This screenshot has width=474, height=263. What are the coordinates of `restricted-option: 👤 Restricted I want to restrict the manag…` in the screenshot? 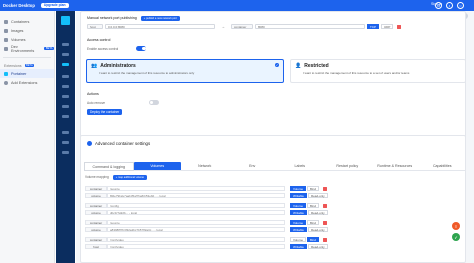 It's located at (378, 71).